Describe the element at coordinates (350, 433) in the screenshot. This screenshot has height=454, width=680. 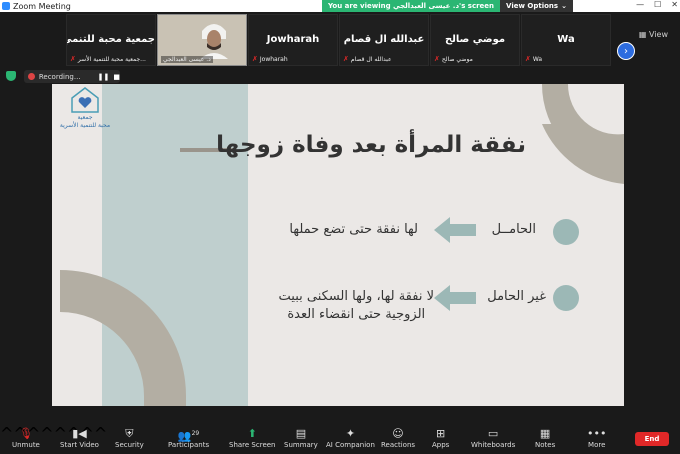
I see `sparkle-icon: ✦` at that location.